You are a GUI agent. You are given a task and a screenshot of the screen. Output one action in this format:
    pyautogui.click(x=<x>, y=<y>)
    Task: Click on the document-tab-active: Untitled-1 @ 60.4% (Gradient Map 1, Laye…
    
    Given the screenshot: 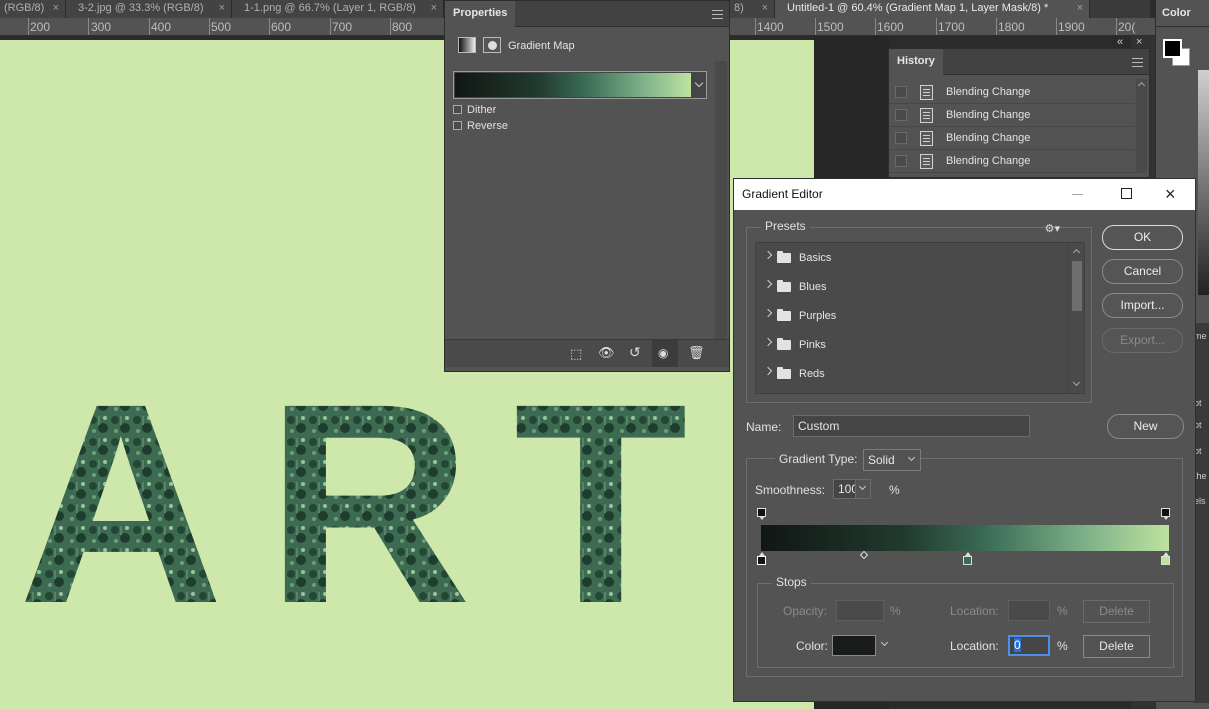 What is the action you would take?
    pyautogui.click(x=932, y=9)
    